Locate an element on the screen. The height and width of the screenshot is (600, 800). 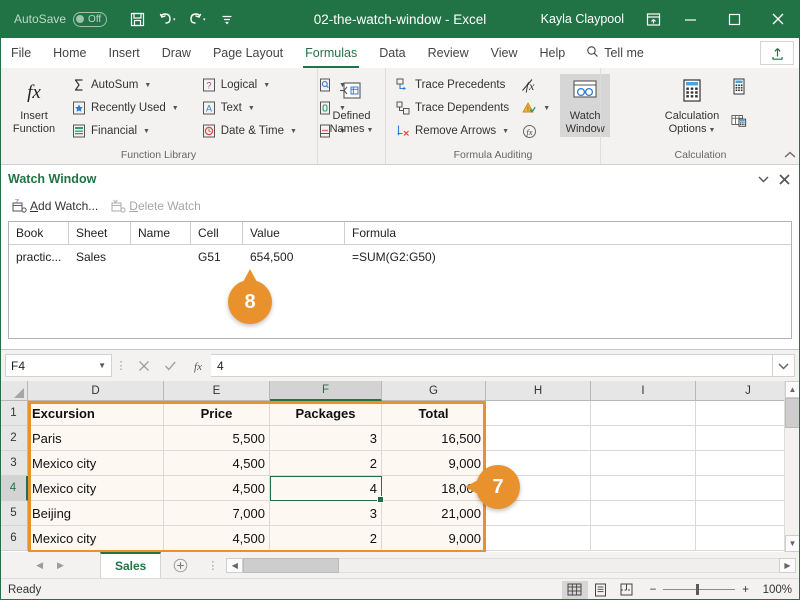
enter-formula-icon is located at coordinates (170, 365).